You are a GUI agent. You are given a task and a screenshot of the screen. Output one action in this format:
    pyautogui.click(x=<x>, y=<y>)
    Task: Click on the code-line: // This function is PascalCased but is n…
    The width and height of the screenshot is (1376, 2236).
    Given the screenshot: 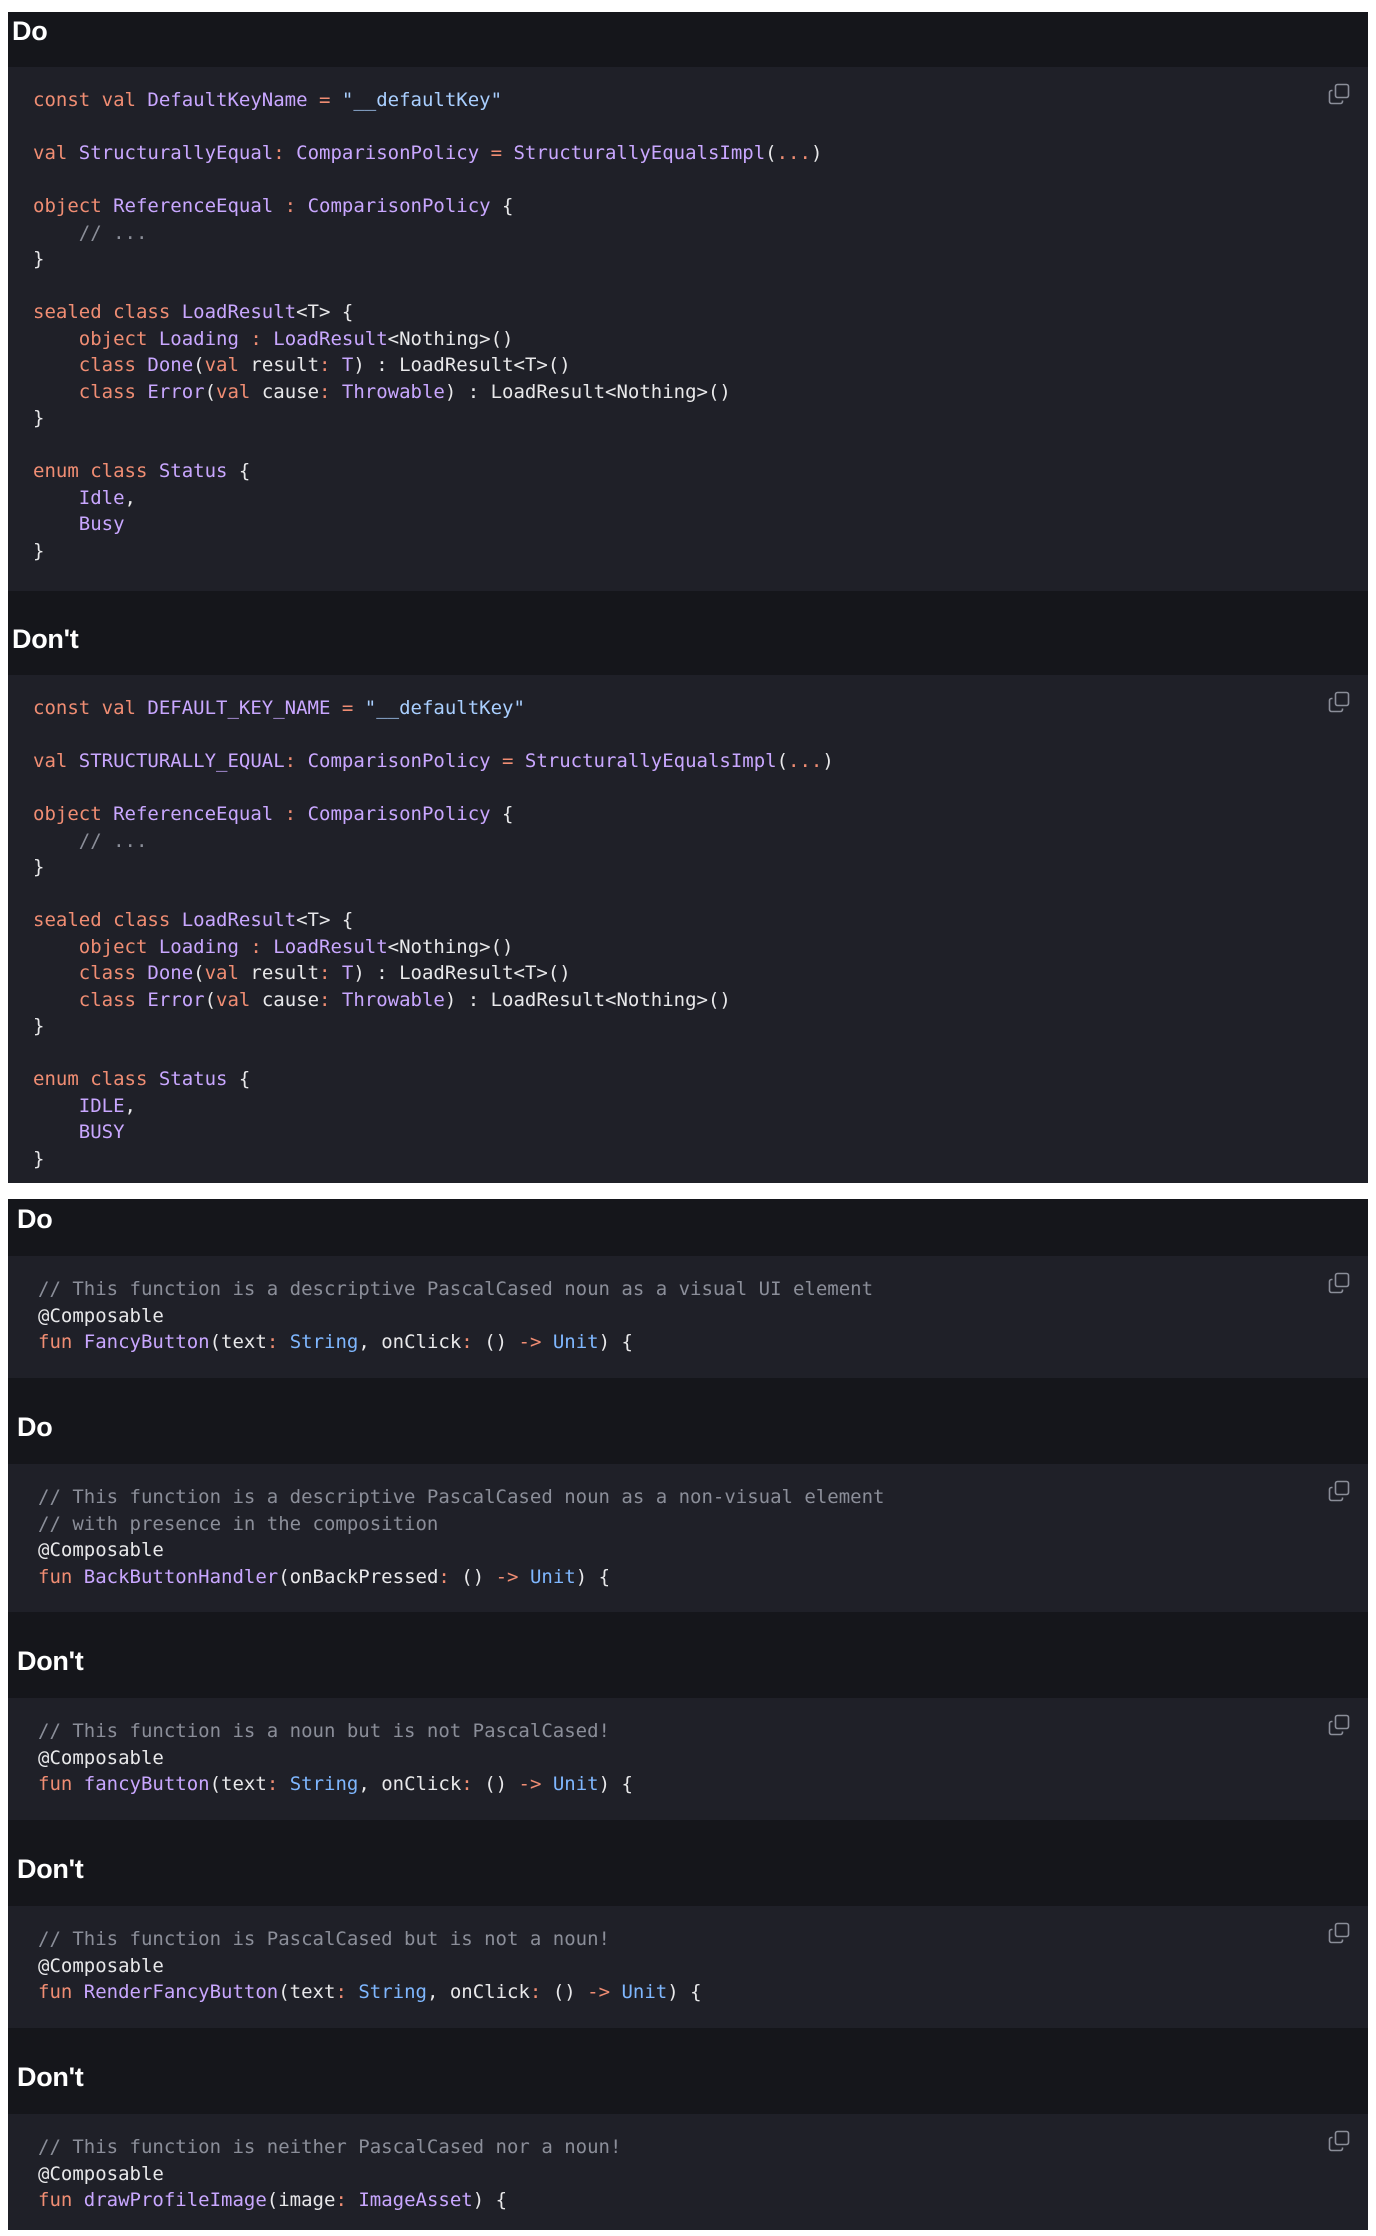 What is the action you would take?
    pyautogui.click(x=324, y=1939)
    